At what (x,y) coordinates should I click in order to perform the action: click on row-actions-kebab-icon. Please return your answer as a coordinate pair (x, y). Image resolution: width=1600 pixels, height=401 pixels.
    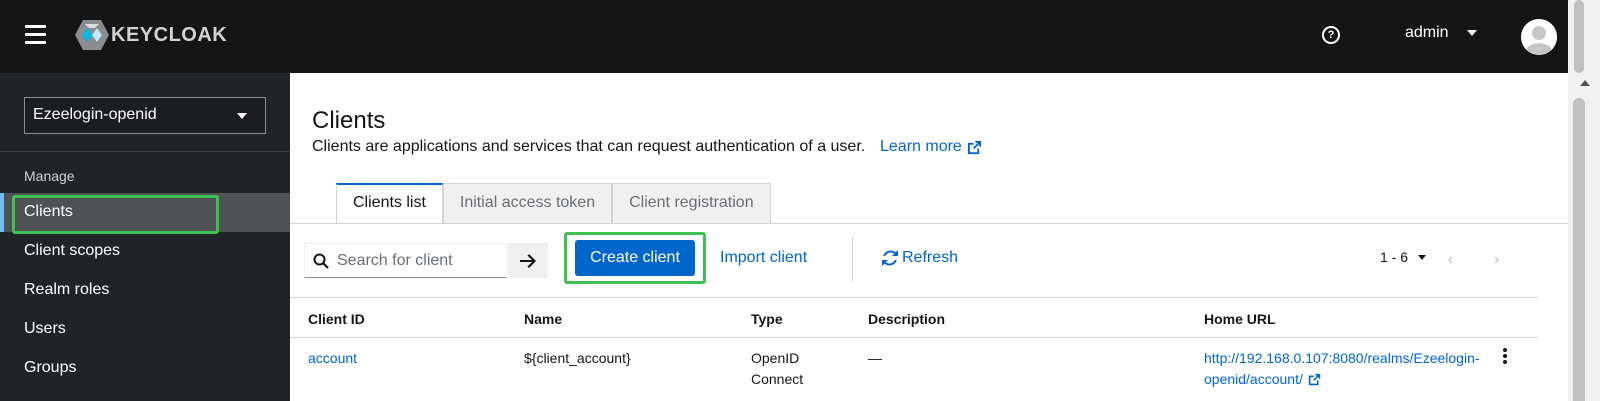
    Looking at the image, I should click on (1505, 357).